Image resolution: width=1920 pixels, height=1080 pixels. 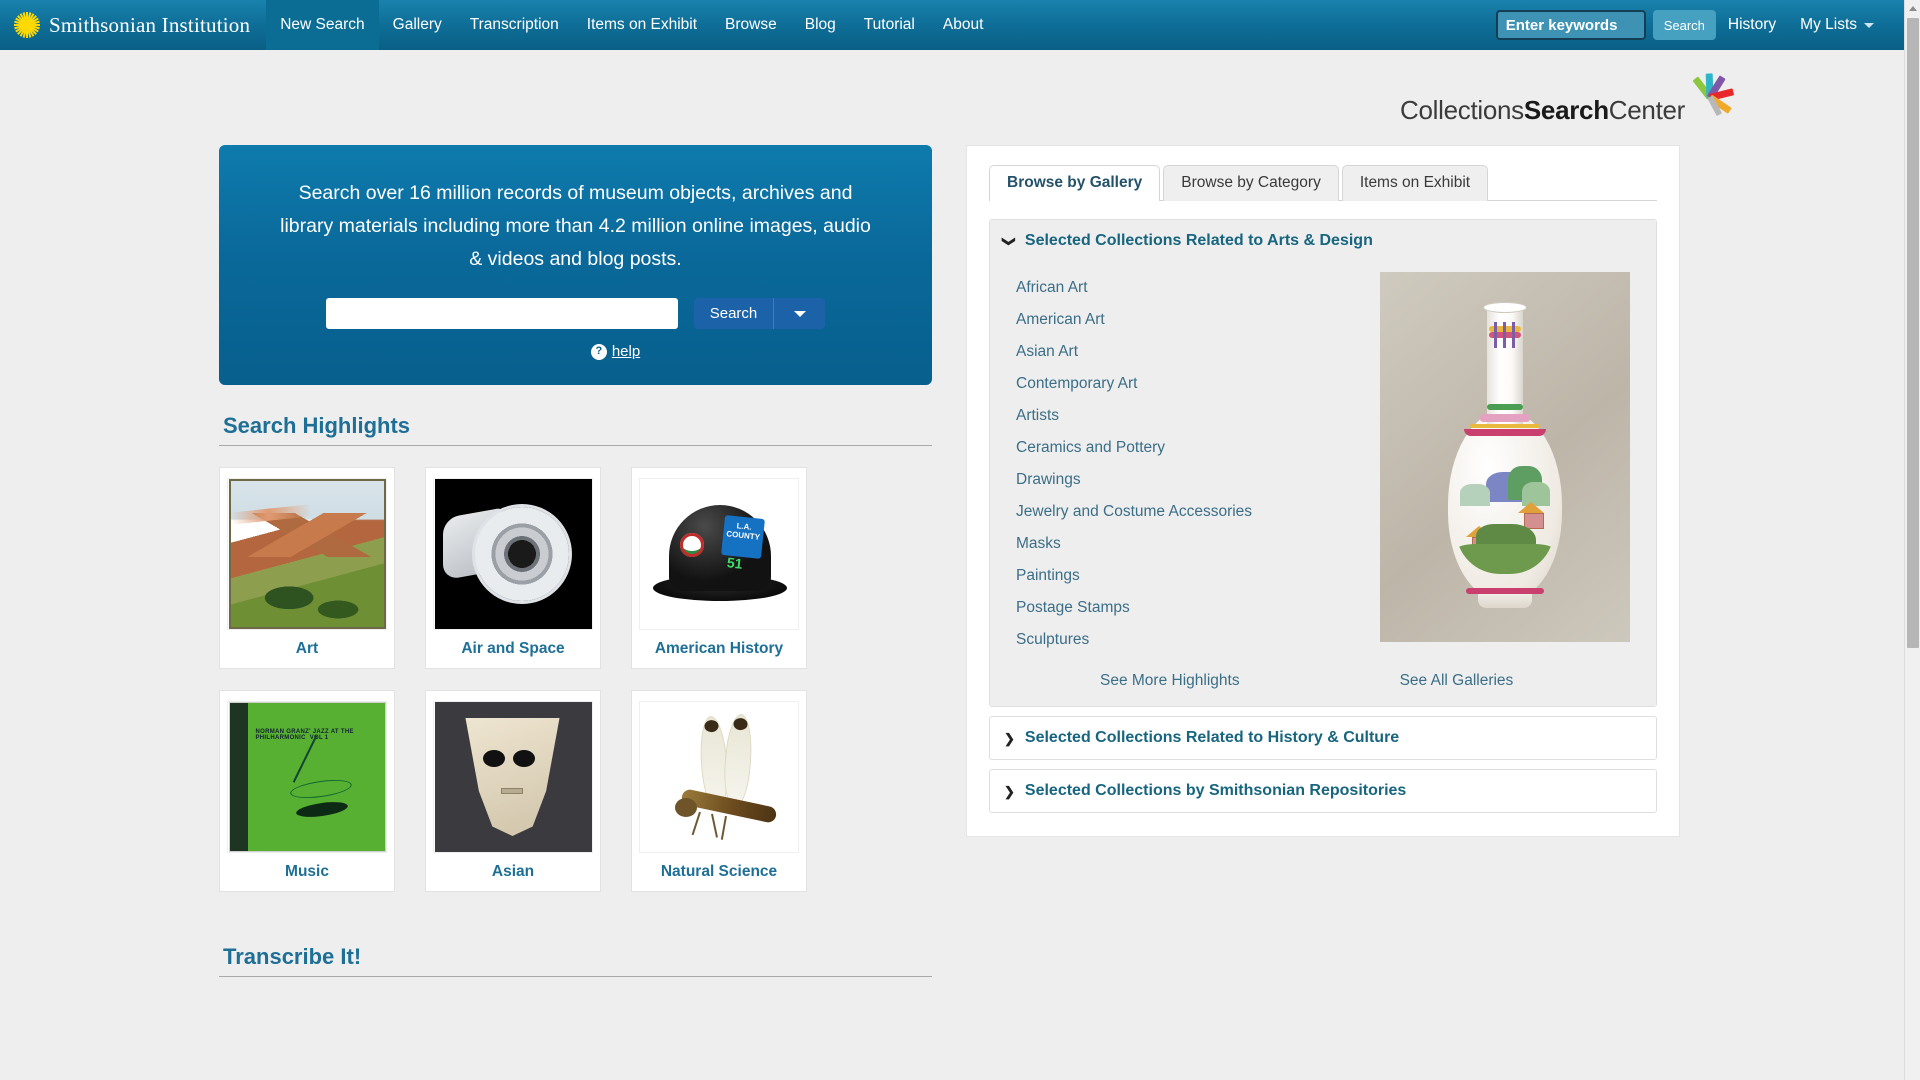 What do you see at coordinates (1192, 544) in the screenshot?
I see `collection-link: Masks` at bounding box center [1192, 544].